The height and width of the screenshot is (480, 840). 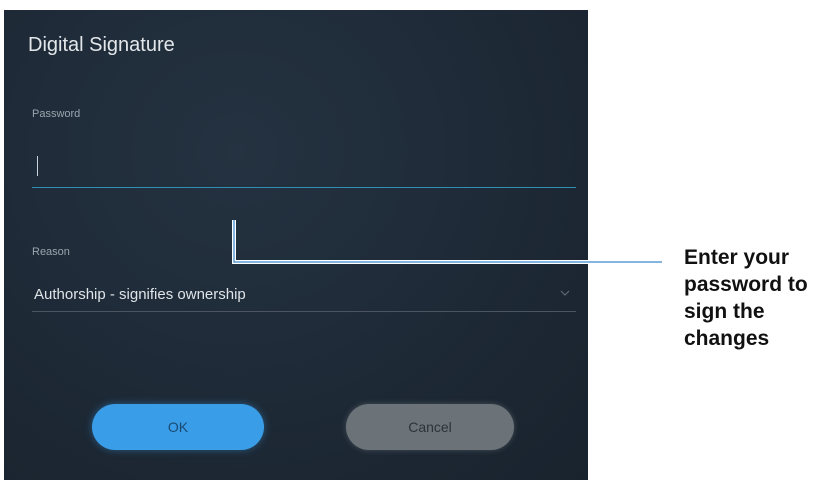 I want to click on reason-selected-value: Authorship - signifies ownership, so click(x=140, y=294).